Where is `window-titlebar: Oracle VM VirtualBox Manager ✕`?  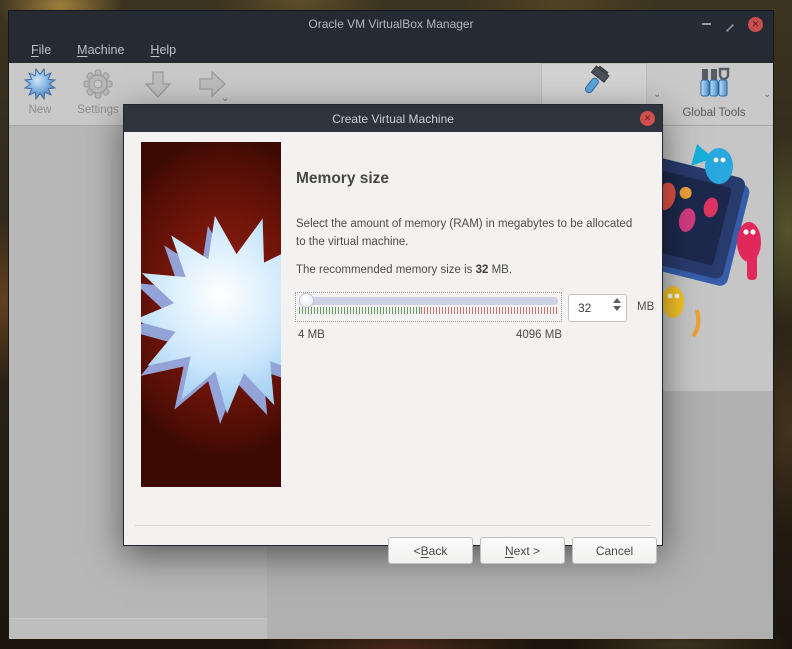
window-titlebar: Oracle VM VirtualBox Manager ✕ is located at coordinates (391, 24).